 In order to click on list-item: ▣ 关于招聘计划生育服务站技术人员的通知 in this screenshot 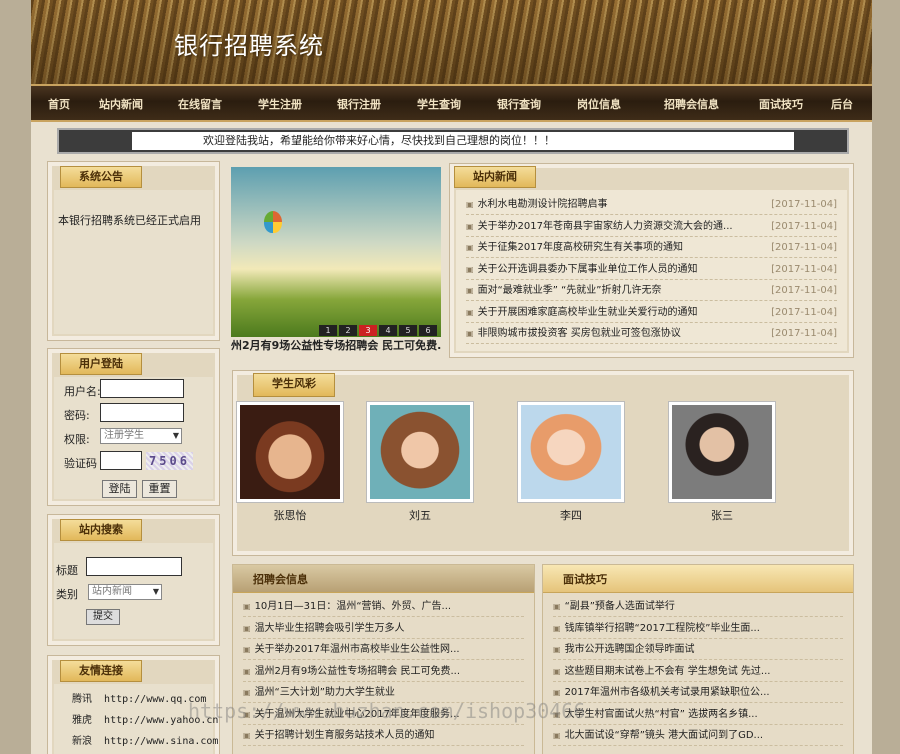, I will do `click(383, 735)`.